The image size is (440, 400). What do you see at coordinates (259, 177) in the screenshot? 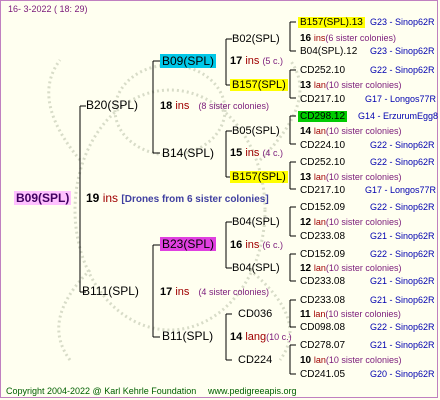
I see `node-b157b: B157(SPL)` at bounding box center [259, 177].